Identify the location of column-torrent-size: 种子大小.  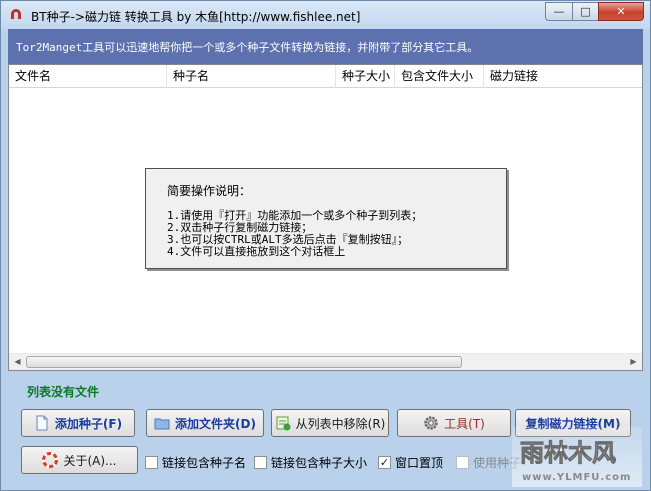
(365, 76).